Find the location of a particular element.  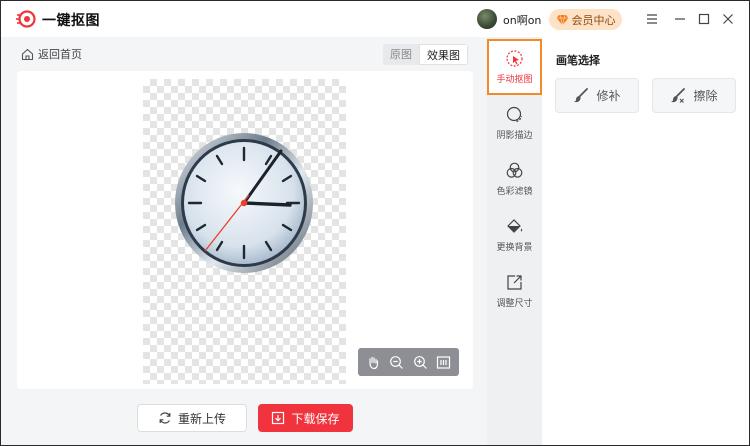

tab-original: 原图 is located at coordinates (401, 54).